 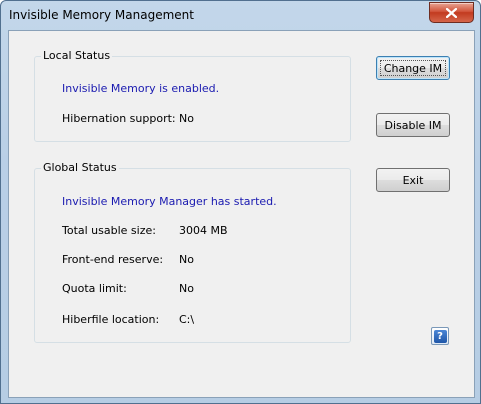 What do you see at coordinates (186, 259) in the screenshot?
I see `front-end-reserve-value: No` at bounding box center [186, 259].